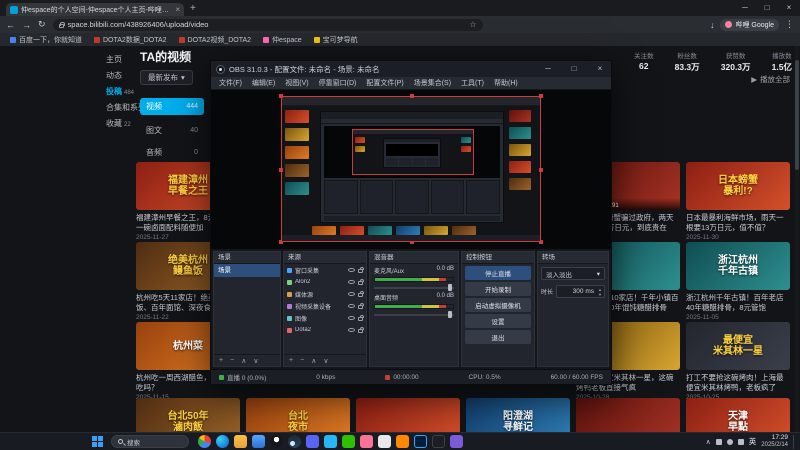  I want to click on video-thumbnail: 浙江杭州 千年古镇, so click(738, 266).